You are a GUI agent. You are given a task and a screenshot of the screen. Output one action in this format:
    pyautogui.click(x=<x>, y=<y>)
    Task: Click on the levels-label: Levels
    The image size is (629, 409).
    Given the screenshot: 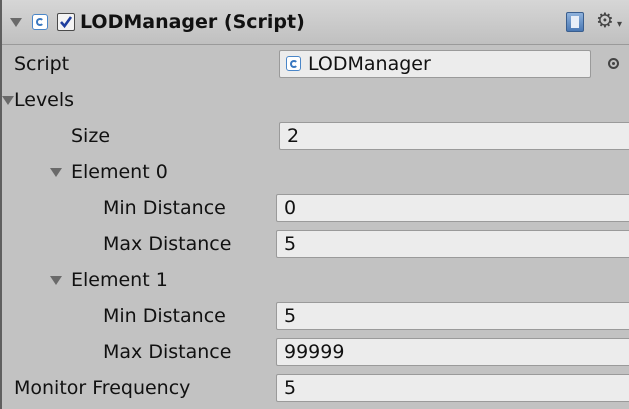 What is the action you would take?
    pyautogui.click(x=44, y=100)
    